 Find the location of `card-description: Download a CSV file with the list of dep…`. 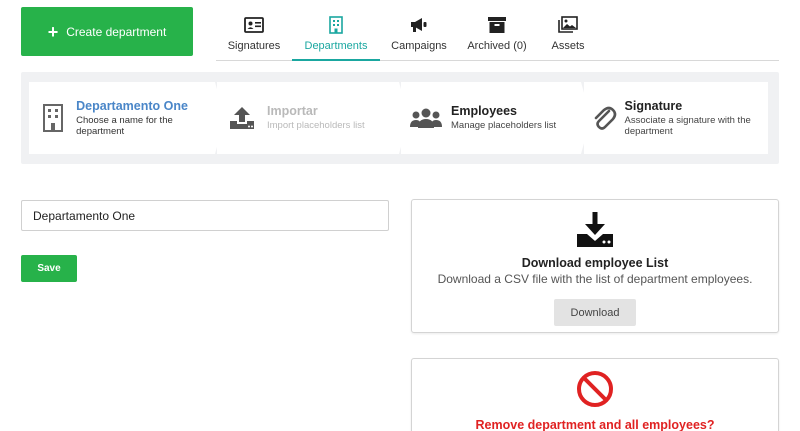

card-description: Download a CSV file with the list of dep… is located at coordinates (595, 279).